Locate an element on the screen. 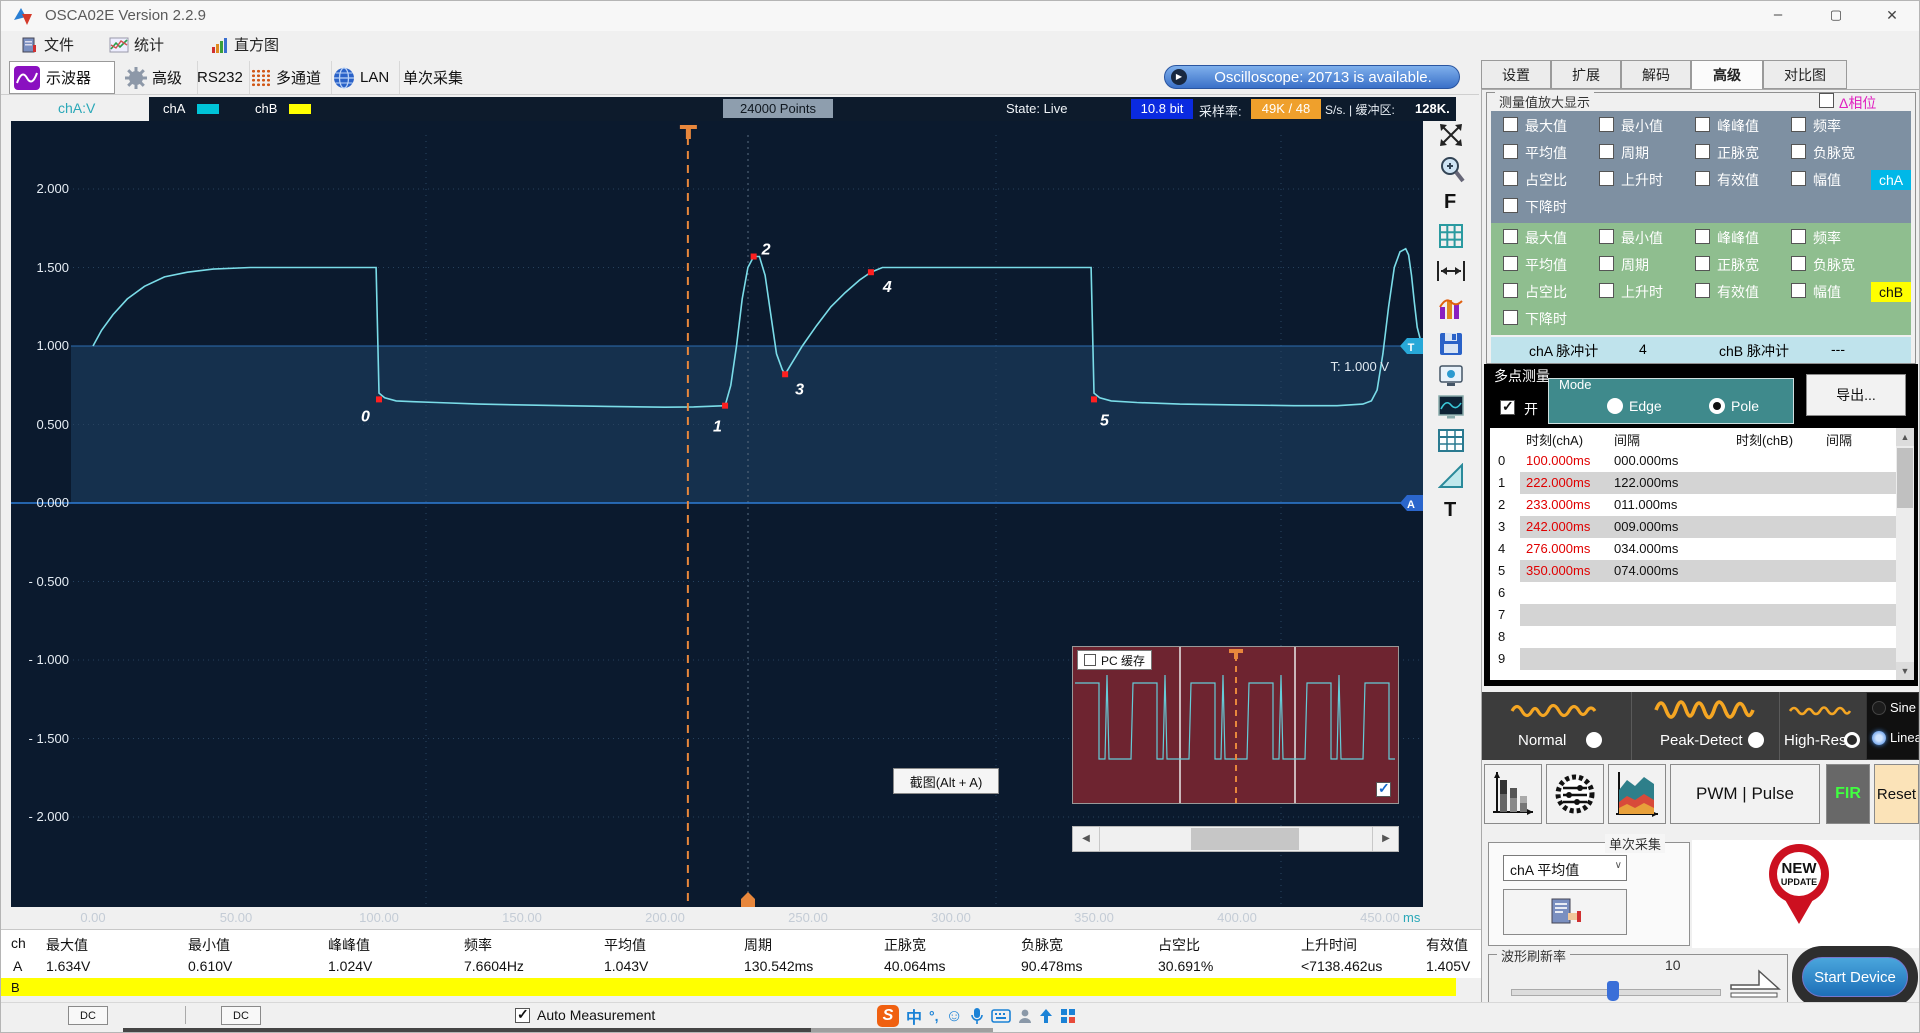 The height and width of the screenshot is (1033, 1920). refresh-slider-thumb is located at coordinates (1613, 991).